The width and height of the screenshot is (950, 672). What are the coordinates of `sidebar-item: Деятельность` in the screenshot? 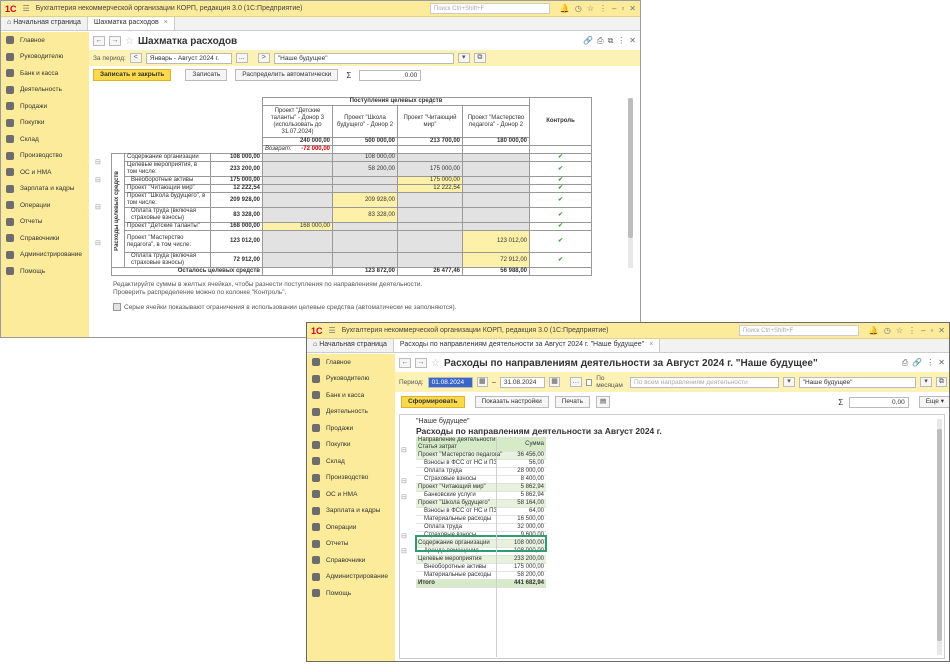 It's located at (351, 412).